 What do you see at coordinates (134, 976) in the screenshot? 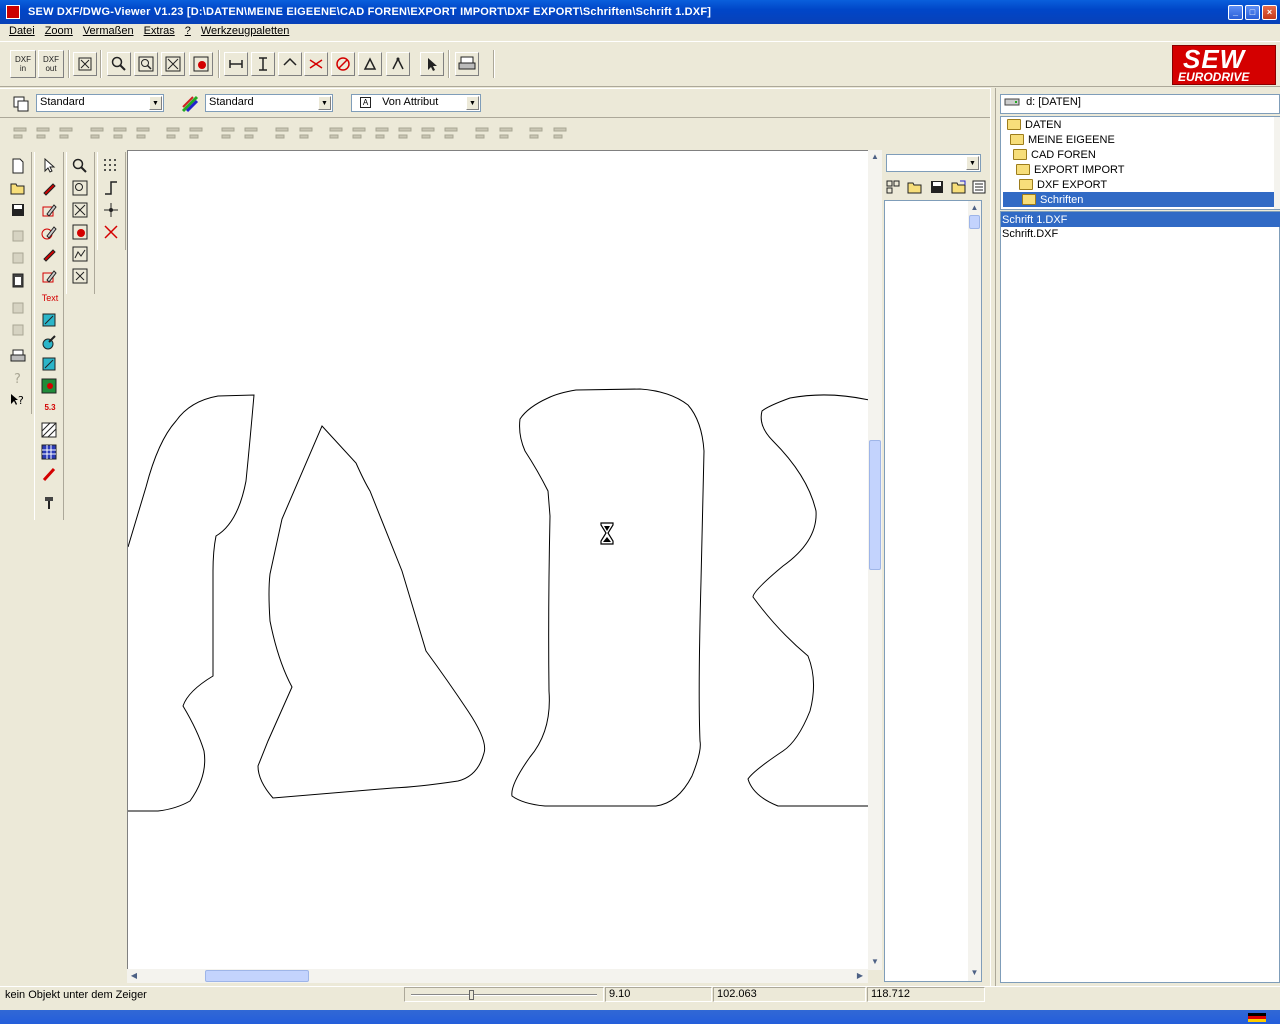
I see `scroll-left-icon: ◀` at bounding box center [134, 976].